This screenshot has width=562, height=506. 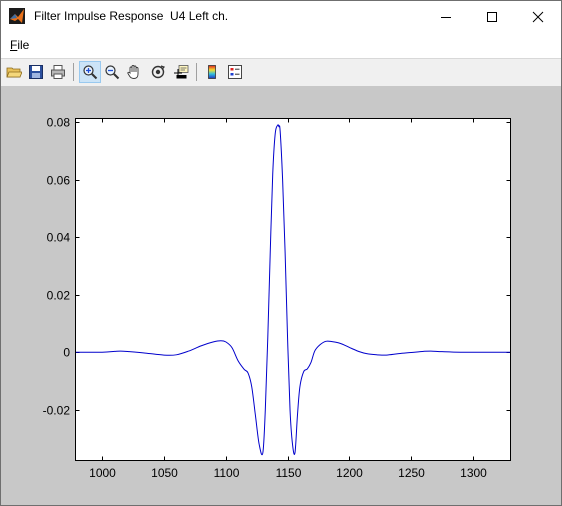 I want to click on zoom-in-button, so click(x=90, y=72).